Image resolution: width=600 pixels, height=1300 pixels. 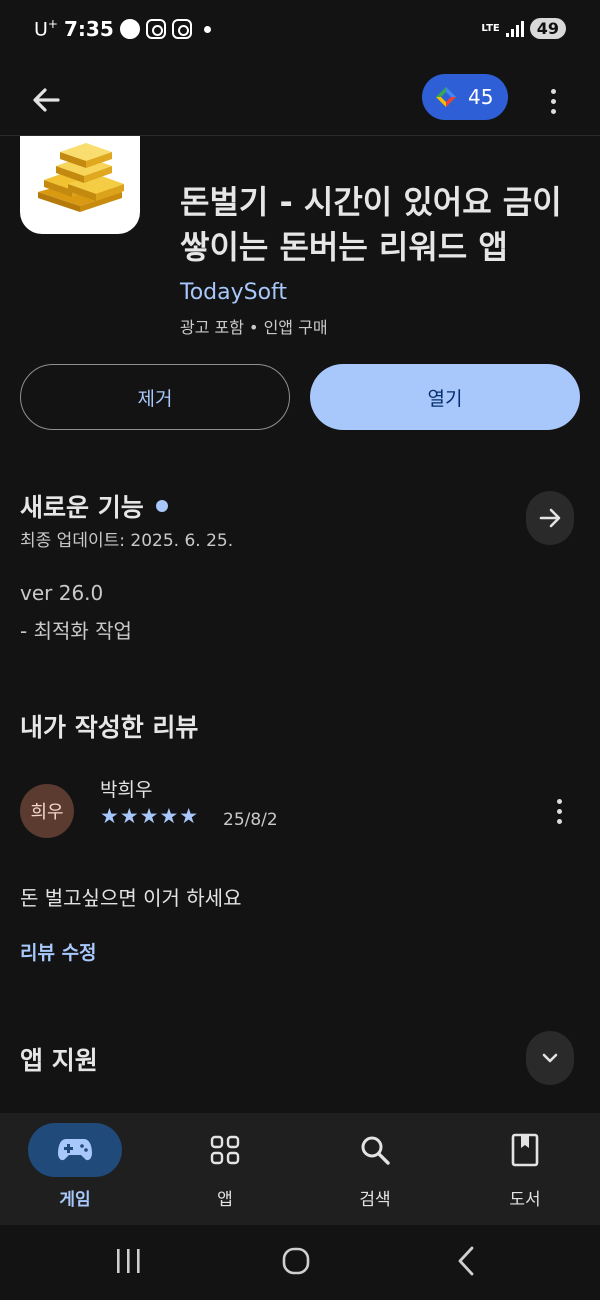 What do you see at coordinates (59, 1060) in the screenshot?
I see `app-support-title: 앱 지원` at bounding box center [59, 1060].